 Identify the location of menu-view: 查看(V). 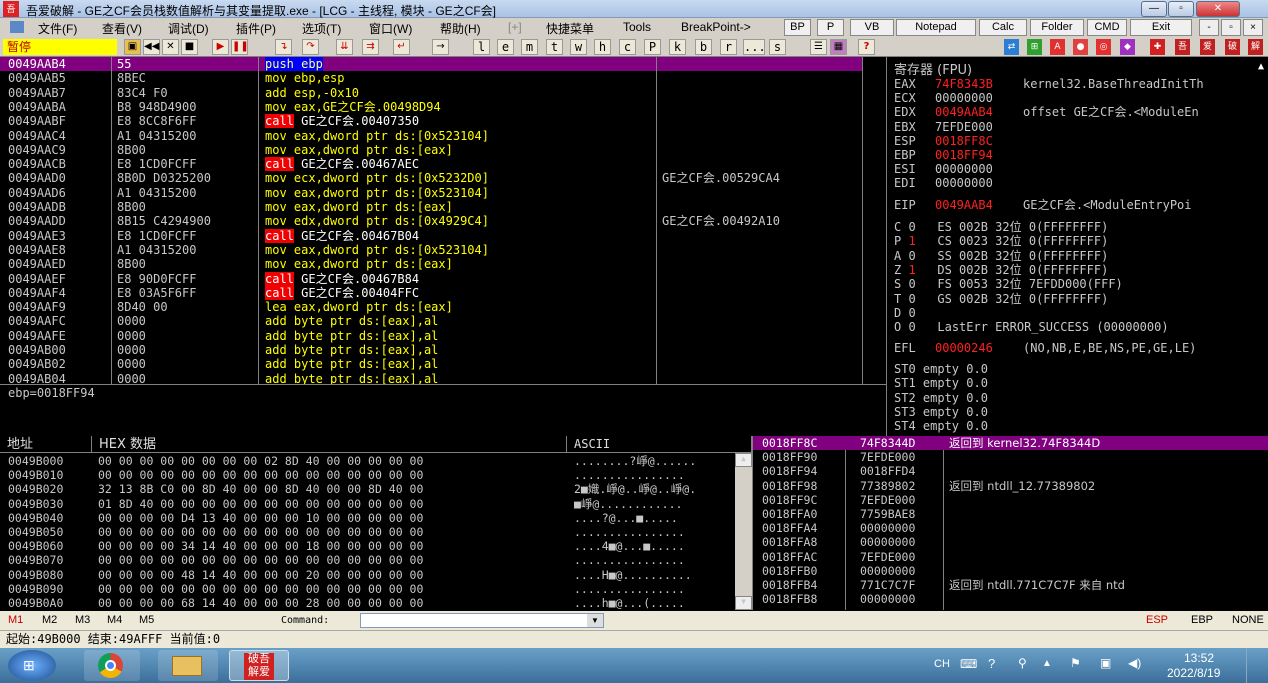
(122, 28).